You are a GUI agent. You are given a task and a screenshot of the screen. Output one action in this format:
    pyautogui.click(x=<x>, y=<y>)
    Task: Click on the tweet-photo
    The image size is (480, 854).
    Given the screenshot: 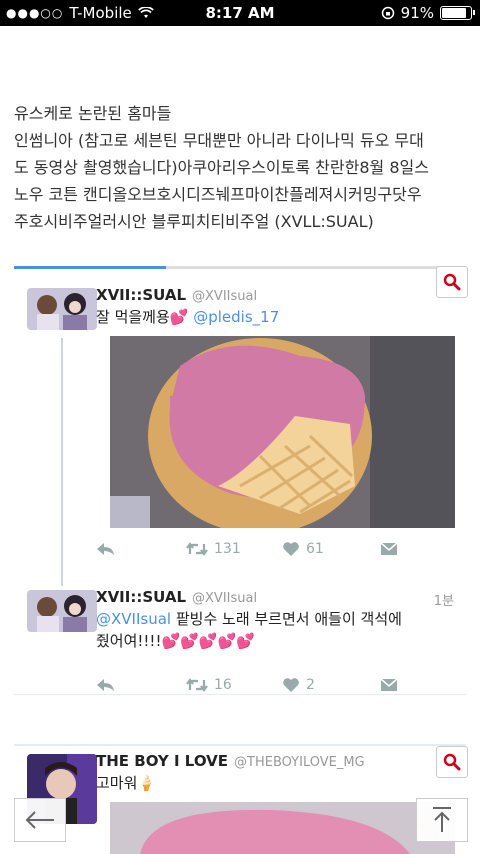 What is the action you would take?
    pyautogui.click(x=282, y=828)
    